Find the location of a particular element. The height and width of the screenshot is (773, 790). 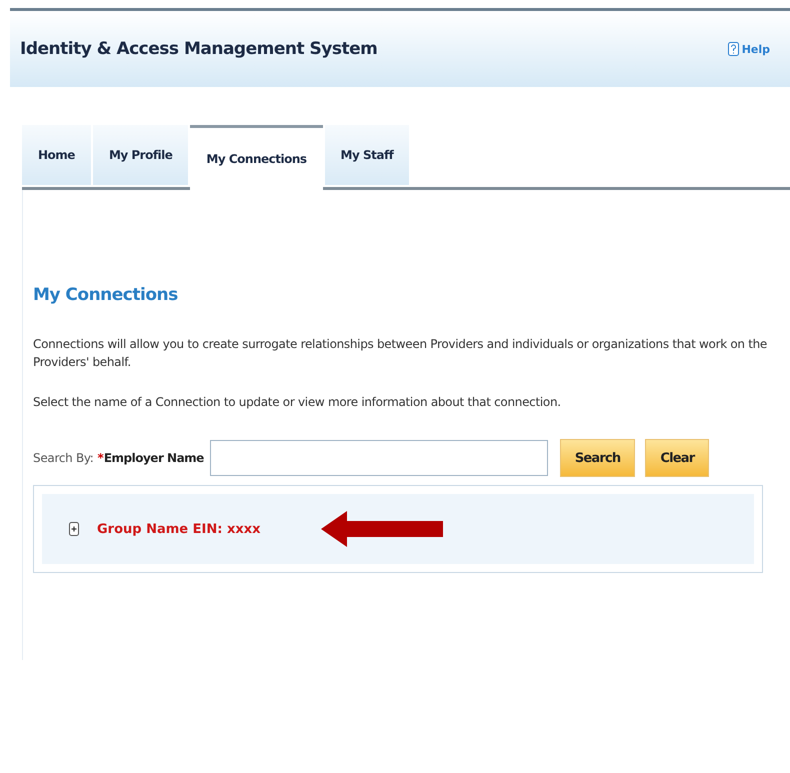

employer-name-field is located at coordinates (379, 458).